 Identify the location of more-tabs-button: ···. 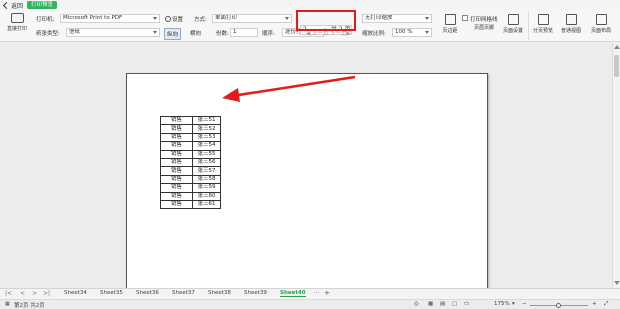
(316, 293).